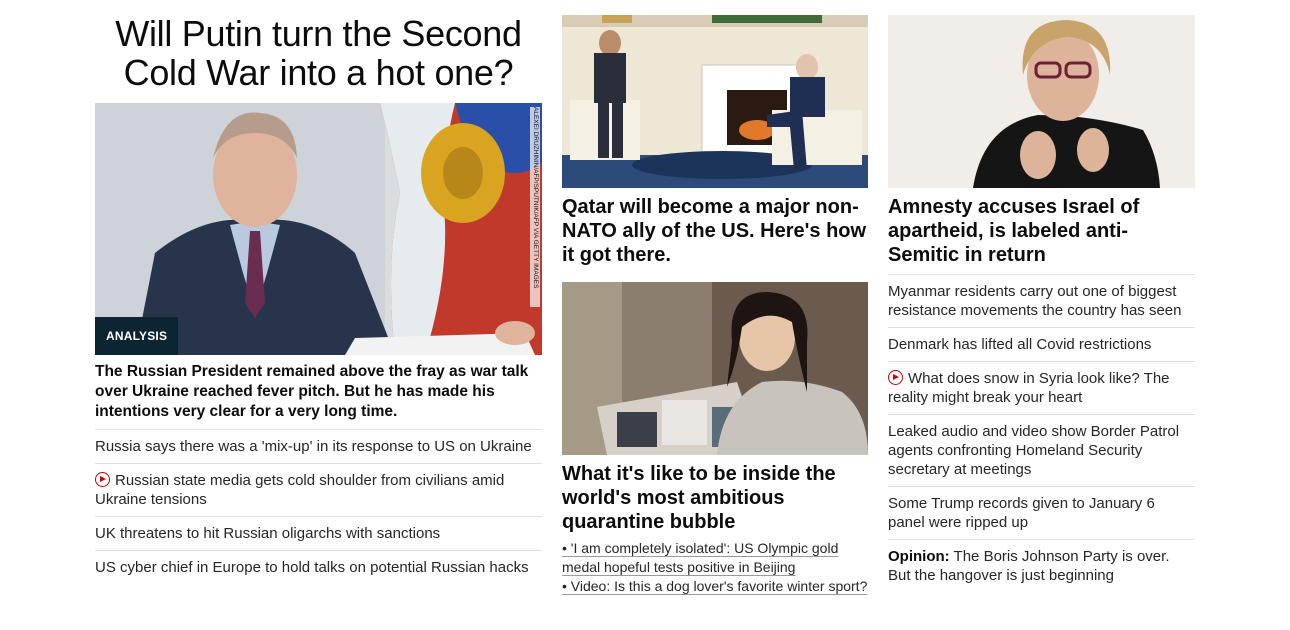 The height and width of the screenshot is (630, 1290). What do you see at coordinates (919, 556) in the screenshot?
I see `opinion-label: Opinion:` at bounding box center [919, 556].